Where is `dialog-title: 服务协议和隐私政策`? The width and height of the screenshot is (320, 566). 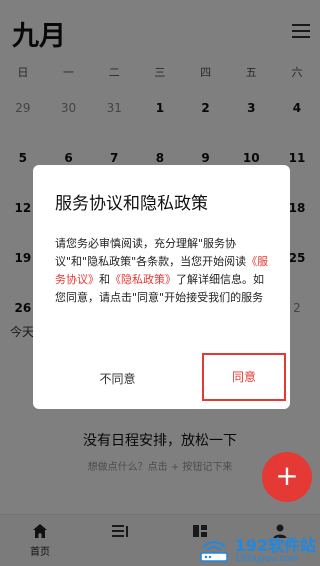
dialog-title: 服务协议和隐私政策 is located at coordinates (131, 204).